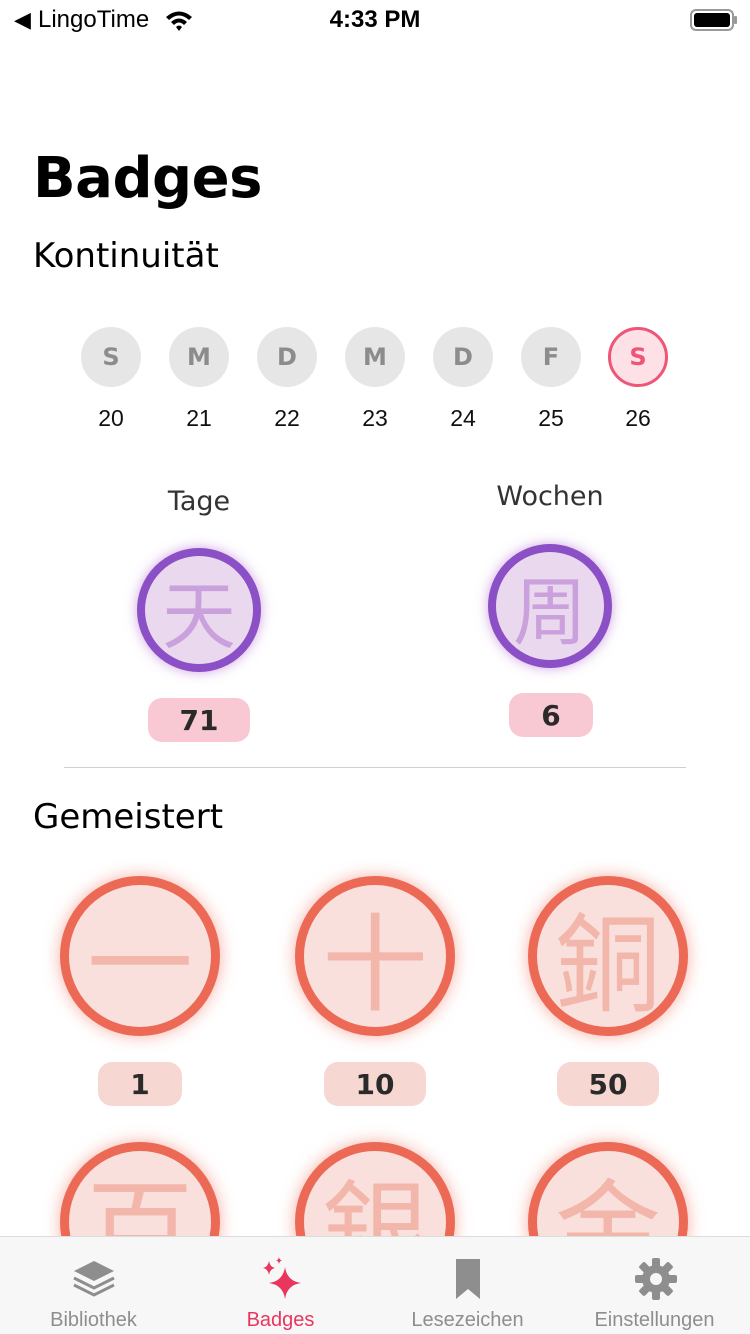 This screenshot has height=1334, width=750. Describe the element at coordinates (551, 357) in the screenshot. I see `streak-day-circle: F` at that location.